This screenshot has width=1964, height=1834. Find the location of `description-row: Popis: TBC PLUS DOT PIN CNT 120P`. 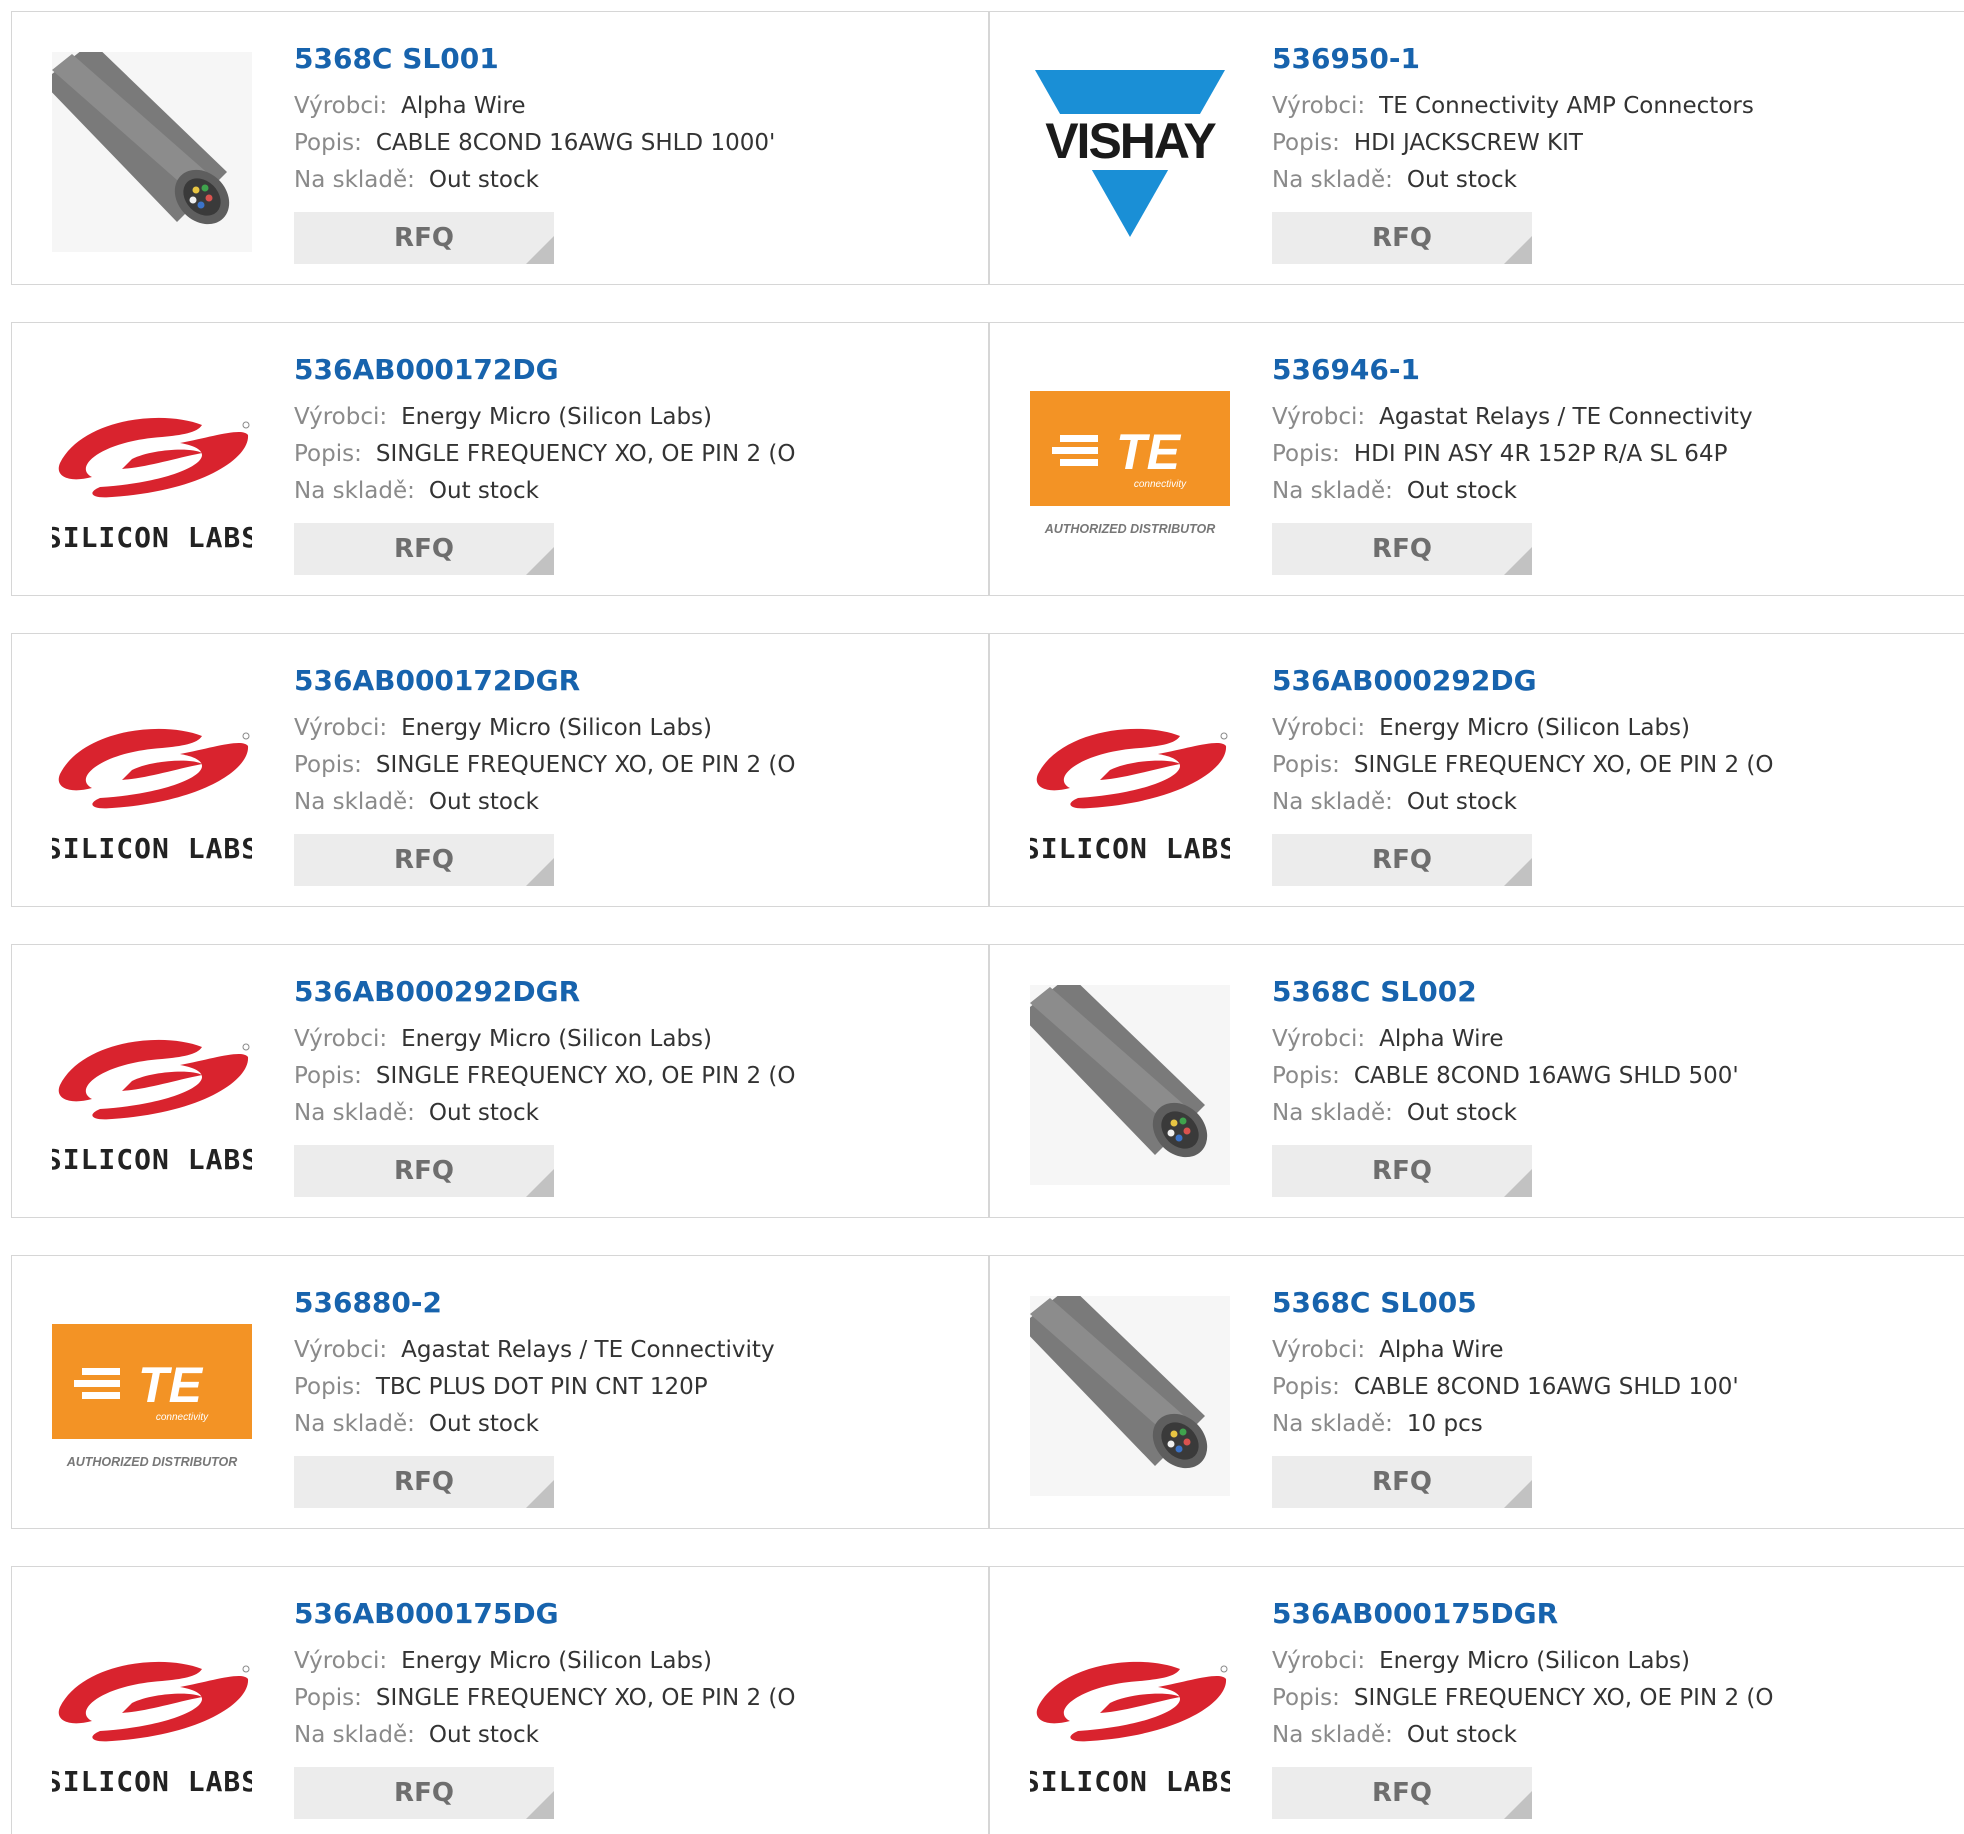

description-row: Popis: TBC PLUS DOT PIN CNT 120P is located at coordinates (636, 1387).